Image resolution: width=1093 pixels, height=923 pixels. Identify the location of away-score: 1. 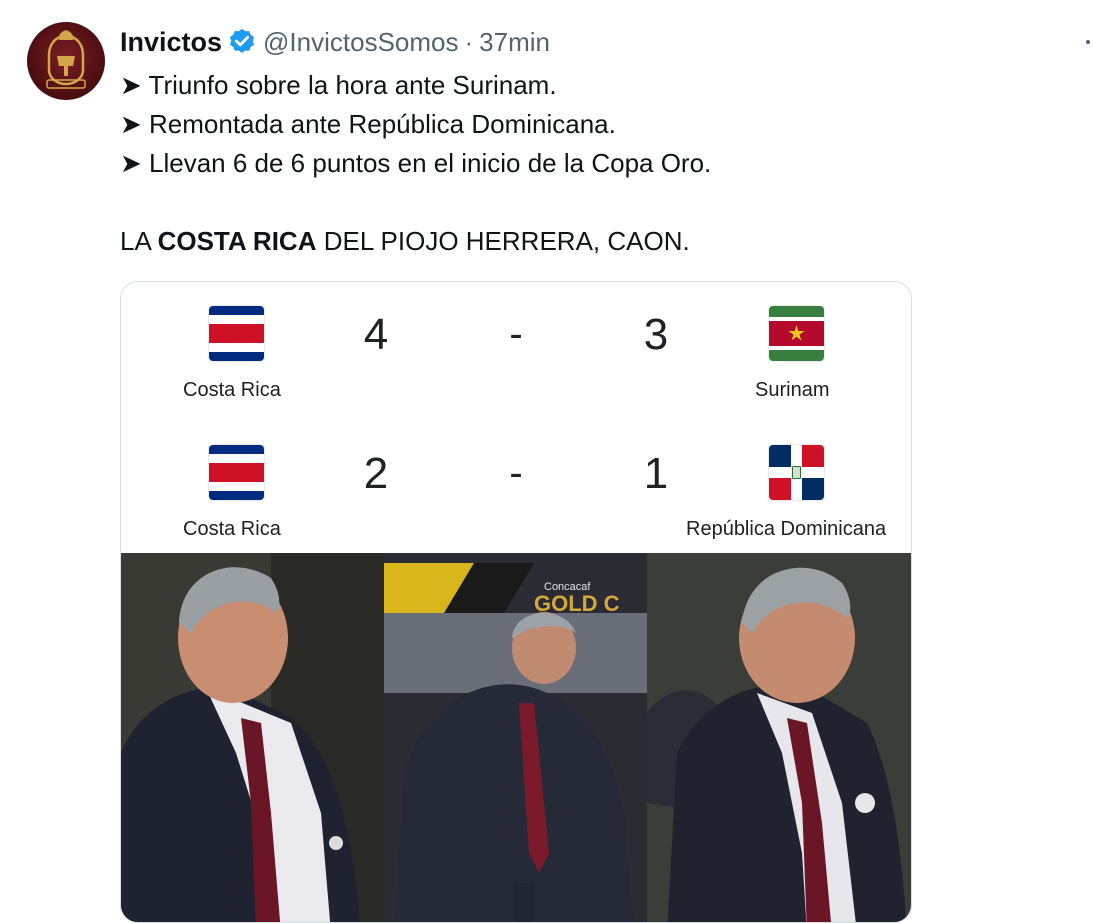
(656, 473).